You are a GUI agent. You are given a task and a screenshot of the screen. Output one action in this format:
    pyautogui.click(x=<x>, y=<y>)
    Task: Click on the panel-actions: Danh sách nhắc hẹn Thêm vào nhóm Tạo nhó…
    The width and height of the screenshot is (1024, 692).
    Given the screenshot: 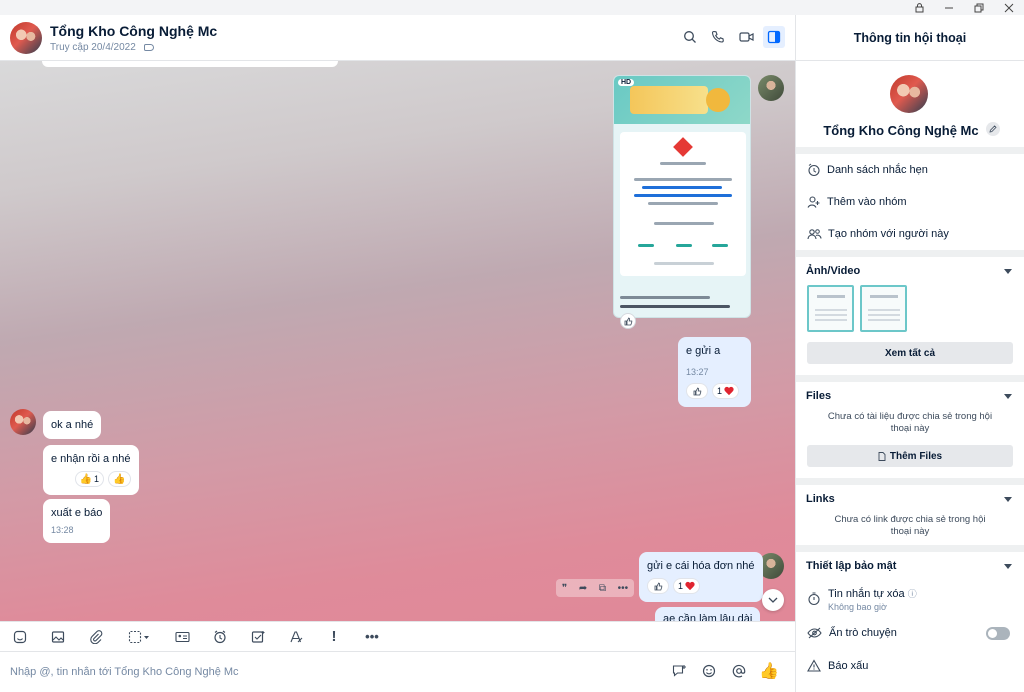 What is the action you would take?
    pyautogui.click(x=910, y=202)
    